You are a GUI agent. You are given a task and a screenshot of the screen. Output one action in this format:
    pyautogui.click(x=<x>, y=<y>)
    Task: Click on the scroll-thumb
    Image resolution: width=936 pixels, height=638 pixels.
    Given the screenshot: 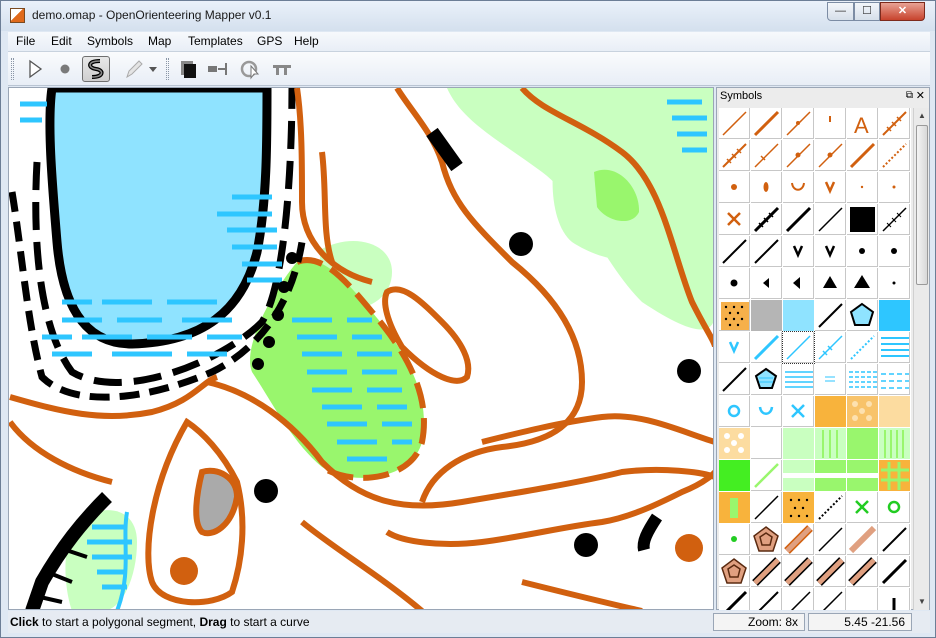 What is the action you would take?
    pyautogui.click(x=922, y=205)
    